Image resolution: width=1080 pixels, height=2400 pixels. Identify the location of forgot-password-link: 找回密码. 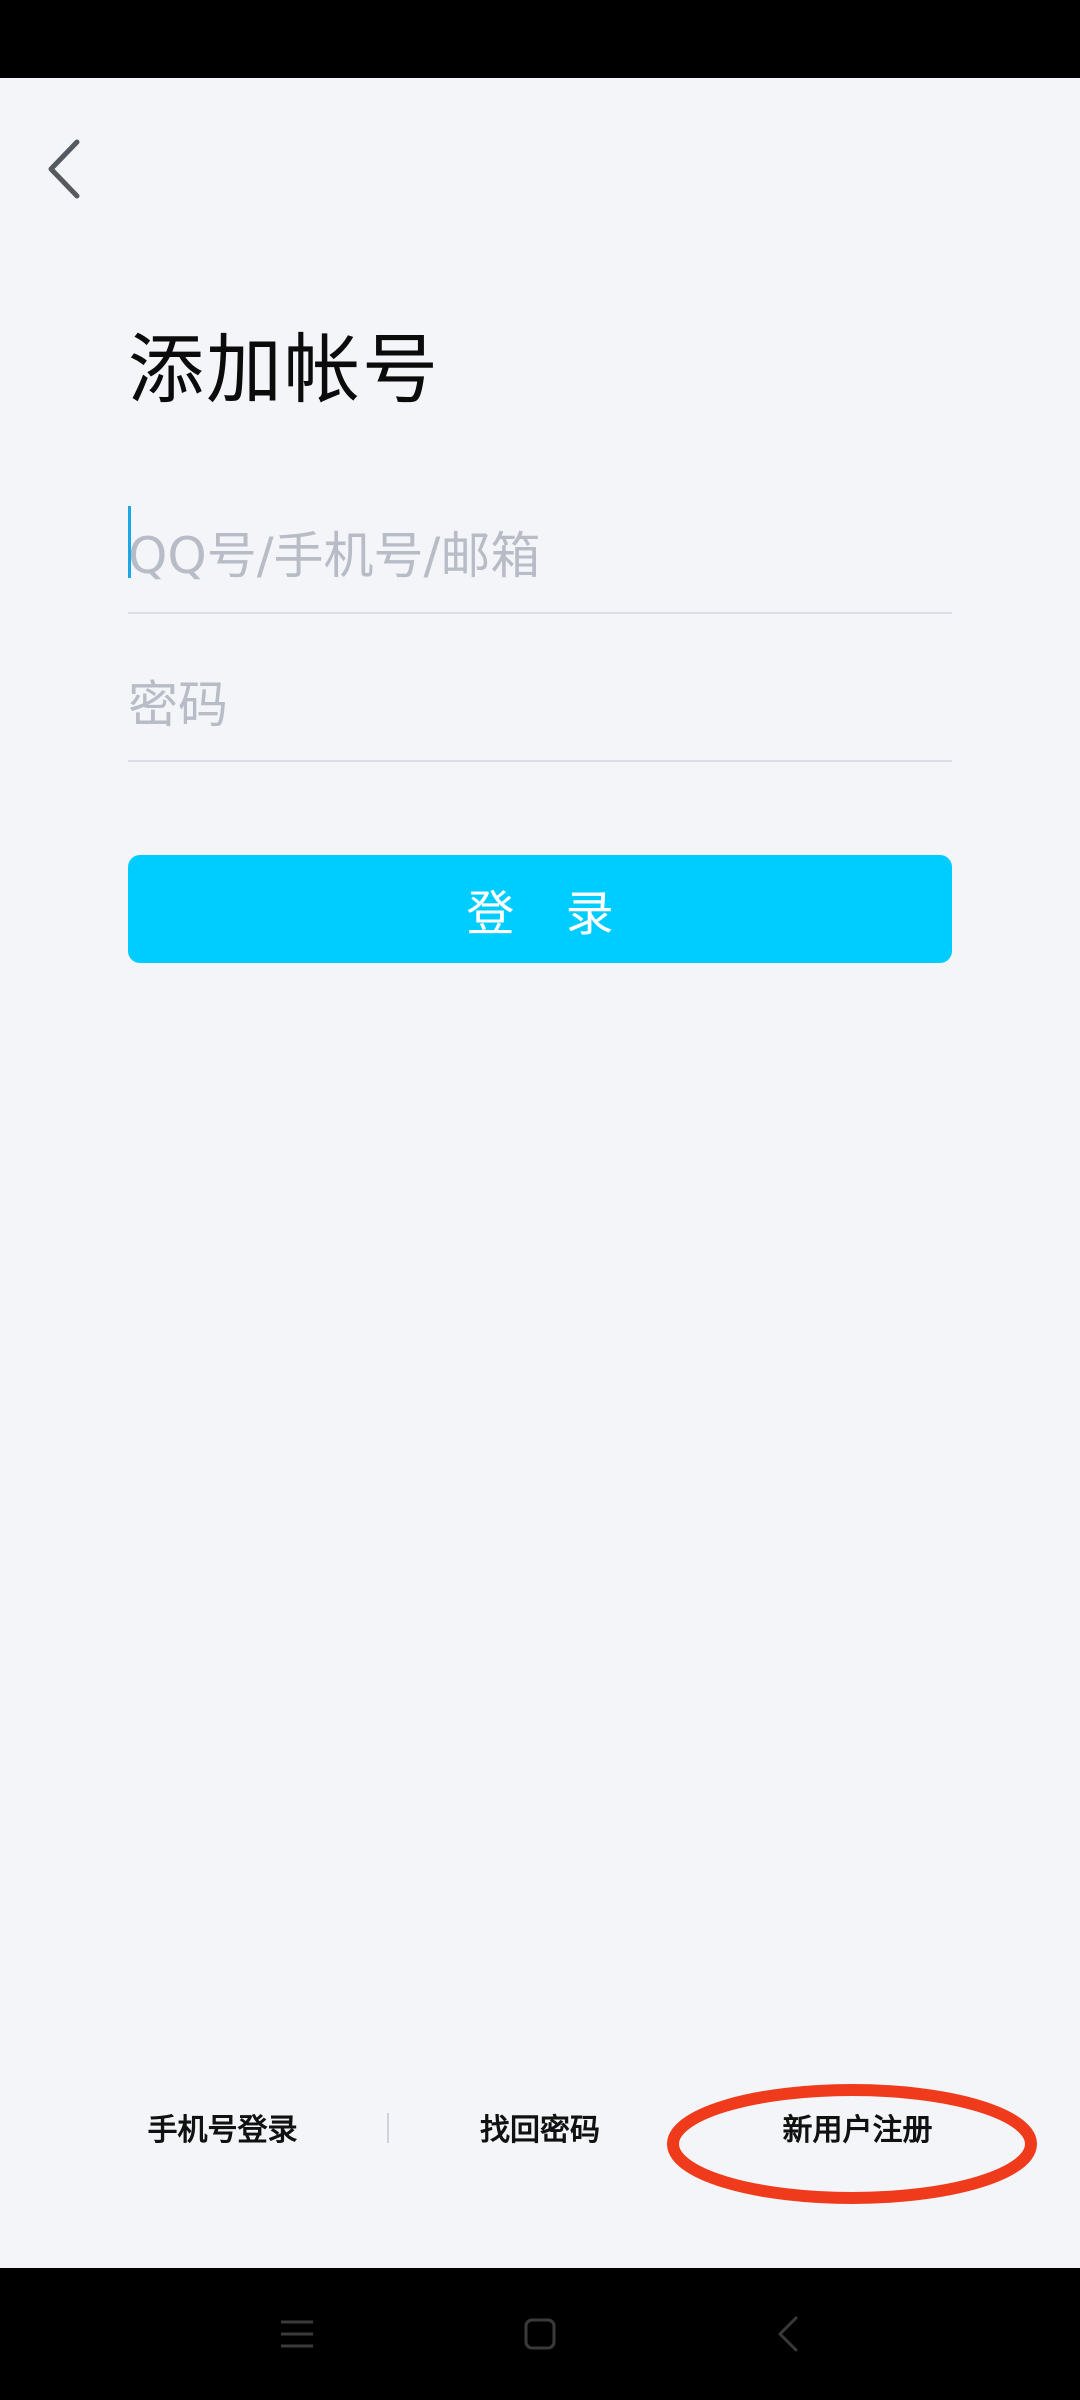
(540, 2131).